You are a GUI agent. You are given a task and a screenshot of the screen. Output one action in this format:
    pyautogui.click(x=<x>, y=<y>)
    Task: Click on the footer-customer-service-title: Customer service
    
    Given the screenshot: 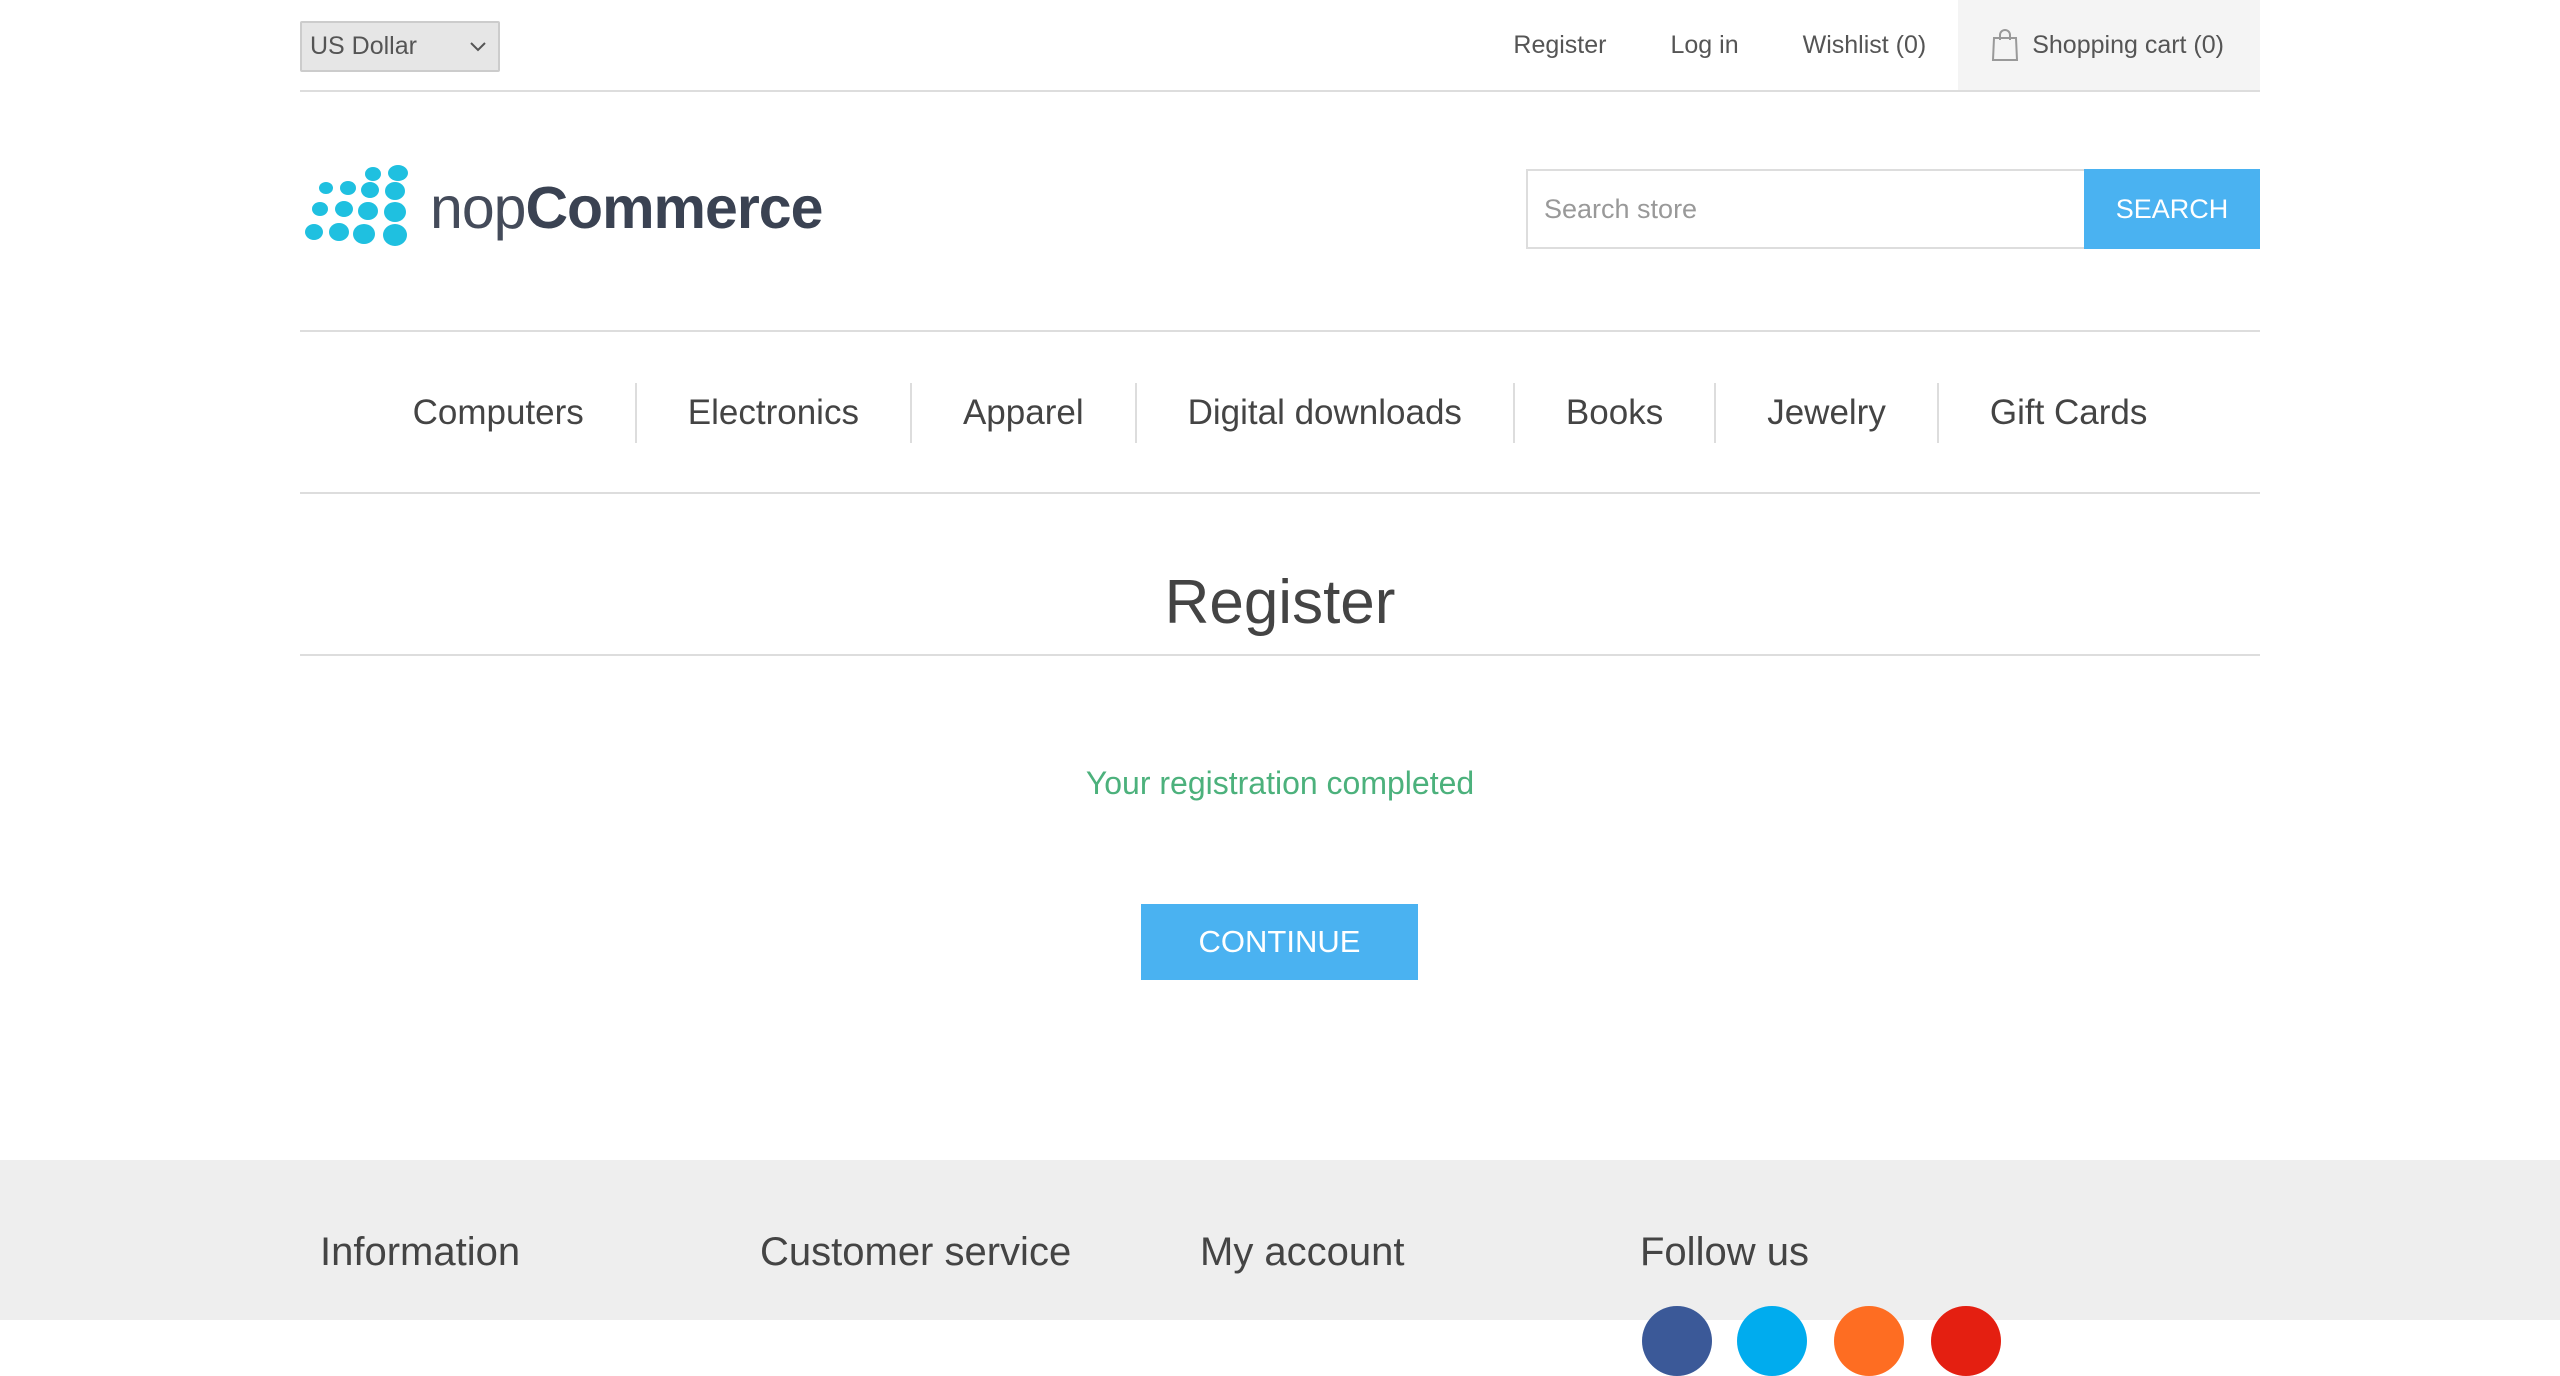 What is the action you would take?
    pyautogui.click(x=916, y=1252)
    